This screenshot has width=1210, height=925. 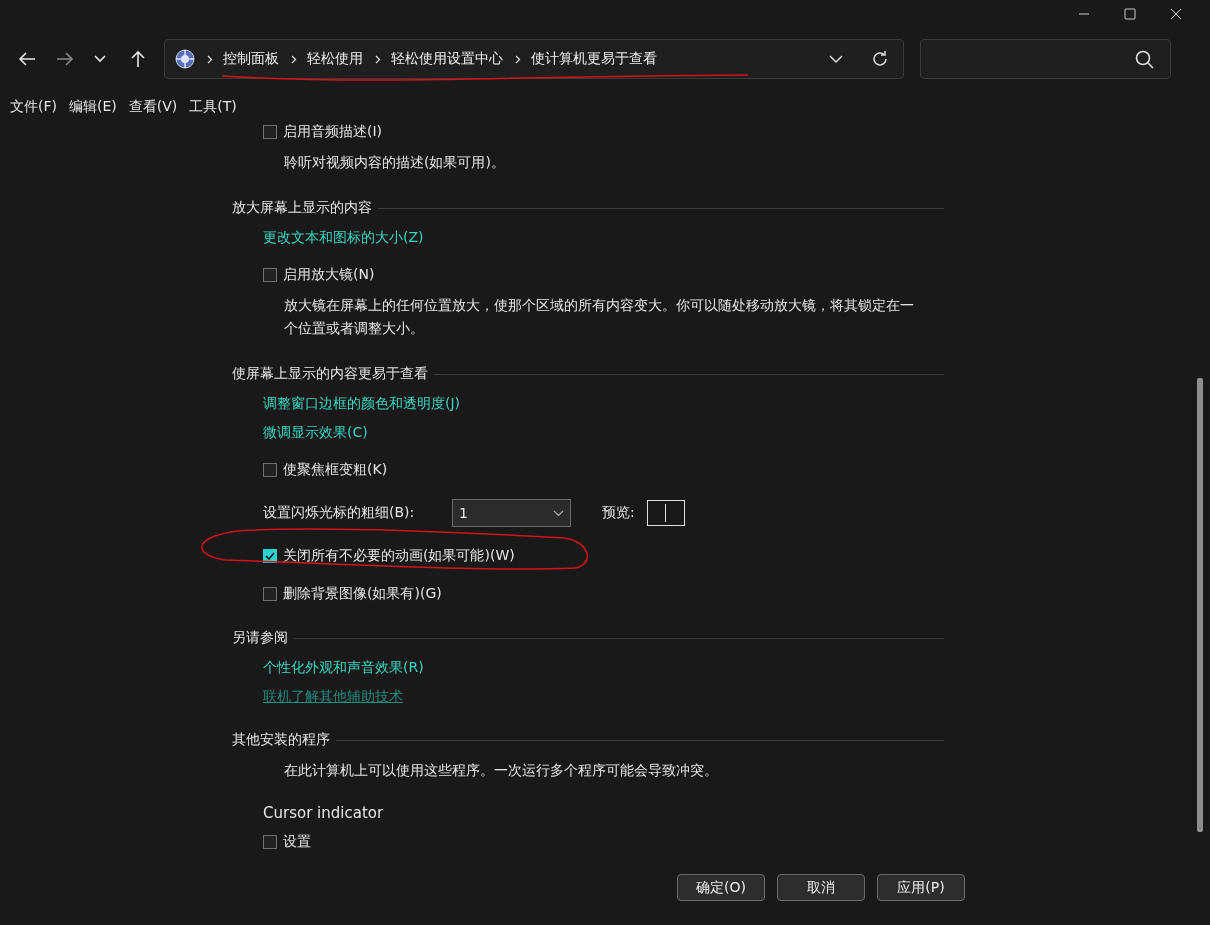 What do you see at coordinates (1200, 605) in the screenshot?
I see `scrollbar` at bounding box center [1200, 605].